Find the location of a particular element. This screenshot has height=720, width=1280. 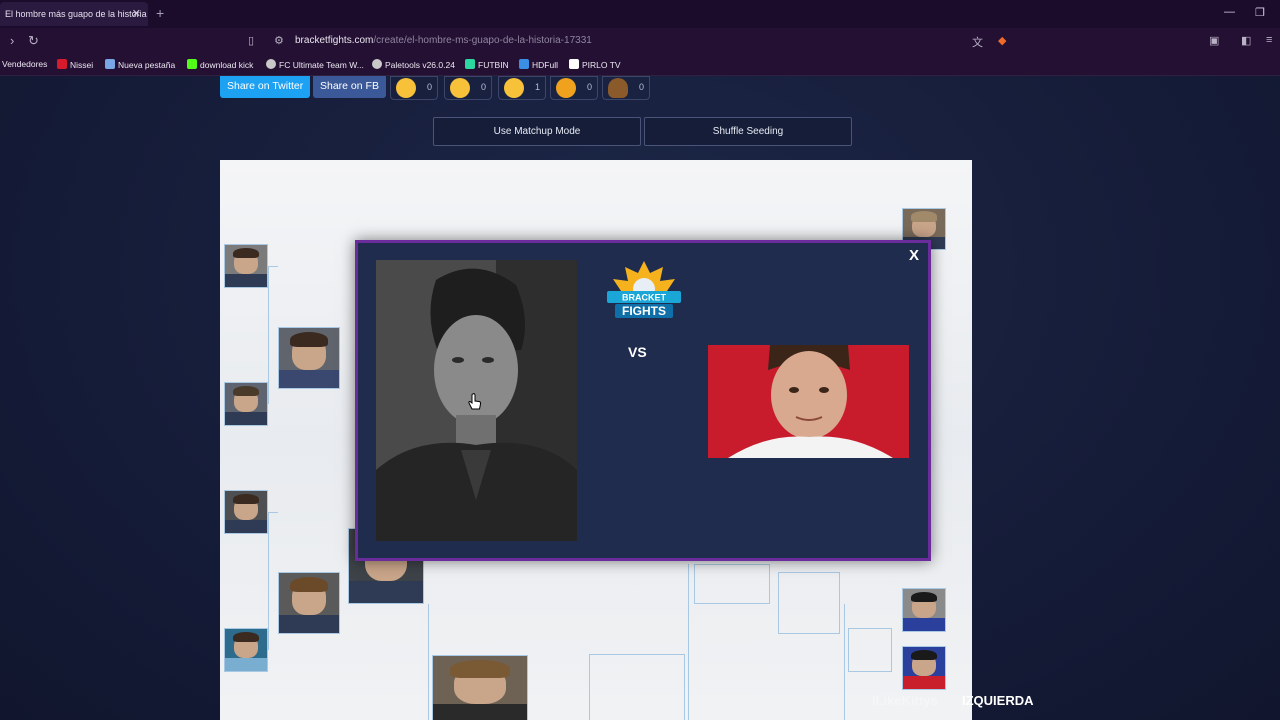

restore-icon: ❐ is located at coordinates (1260, 12).